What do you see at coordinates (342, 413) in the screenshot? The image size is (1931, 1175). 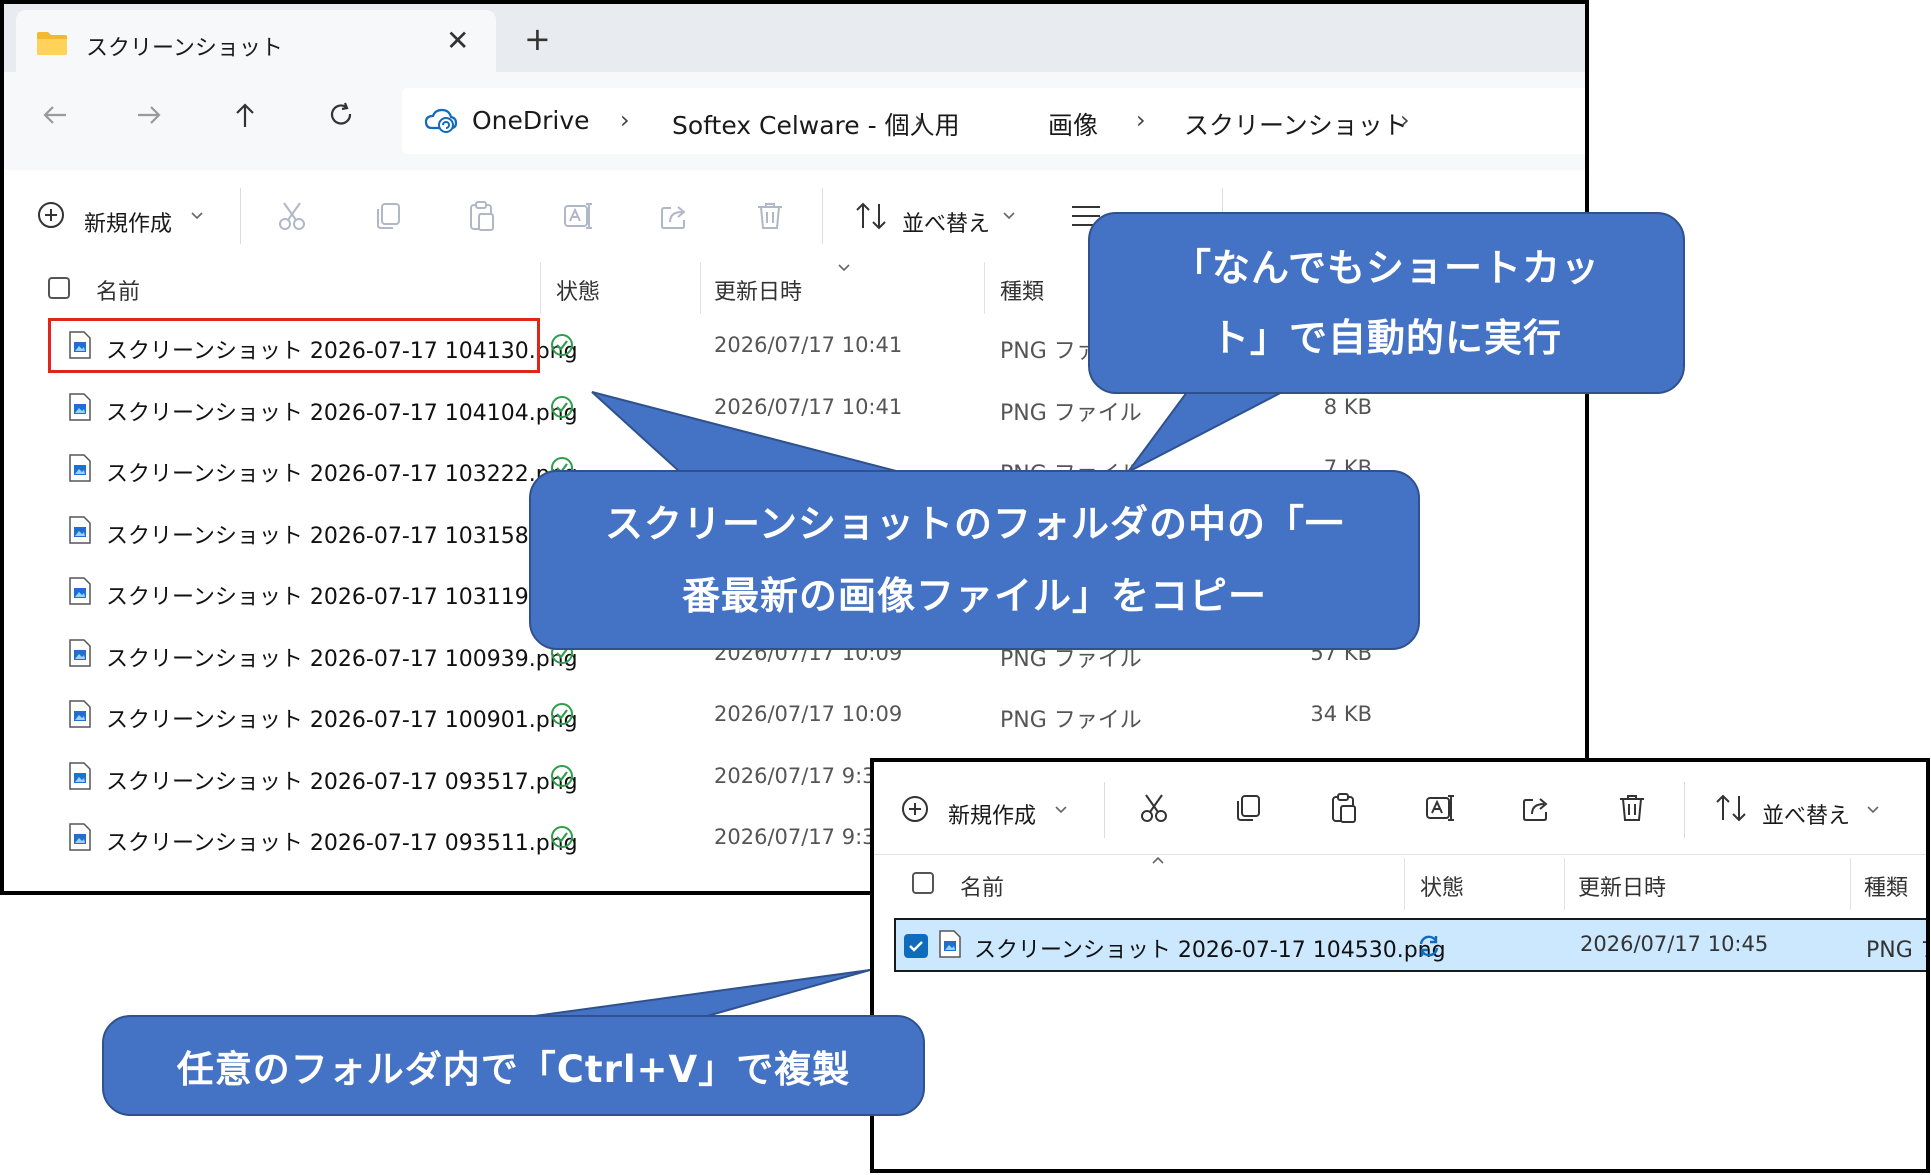 I see `file-name: スクリーンショット 2026-07-17 104104.png` at bounding box center [342, 413].